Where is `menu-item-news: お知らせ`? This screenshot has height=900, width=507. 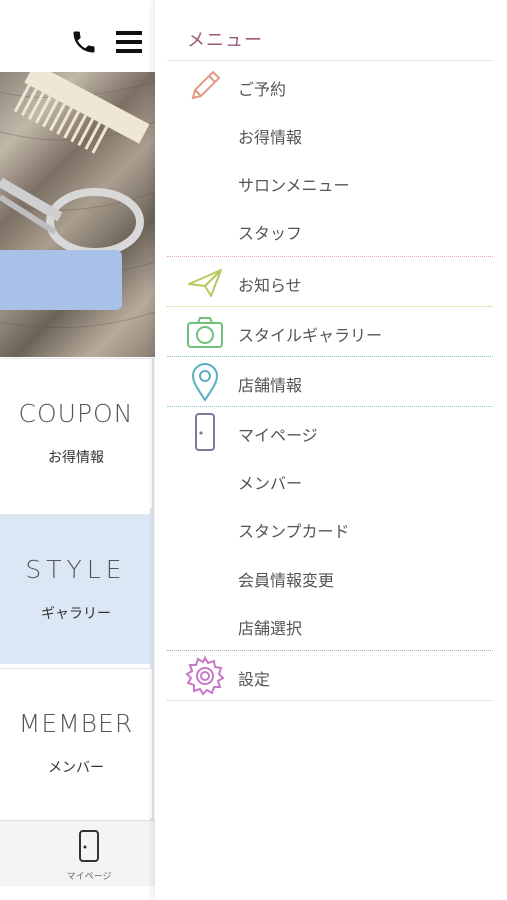 menu-item-news: お知らせ is located at coordinates (330, 282).